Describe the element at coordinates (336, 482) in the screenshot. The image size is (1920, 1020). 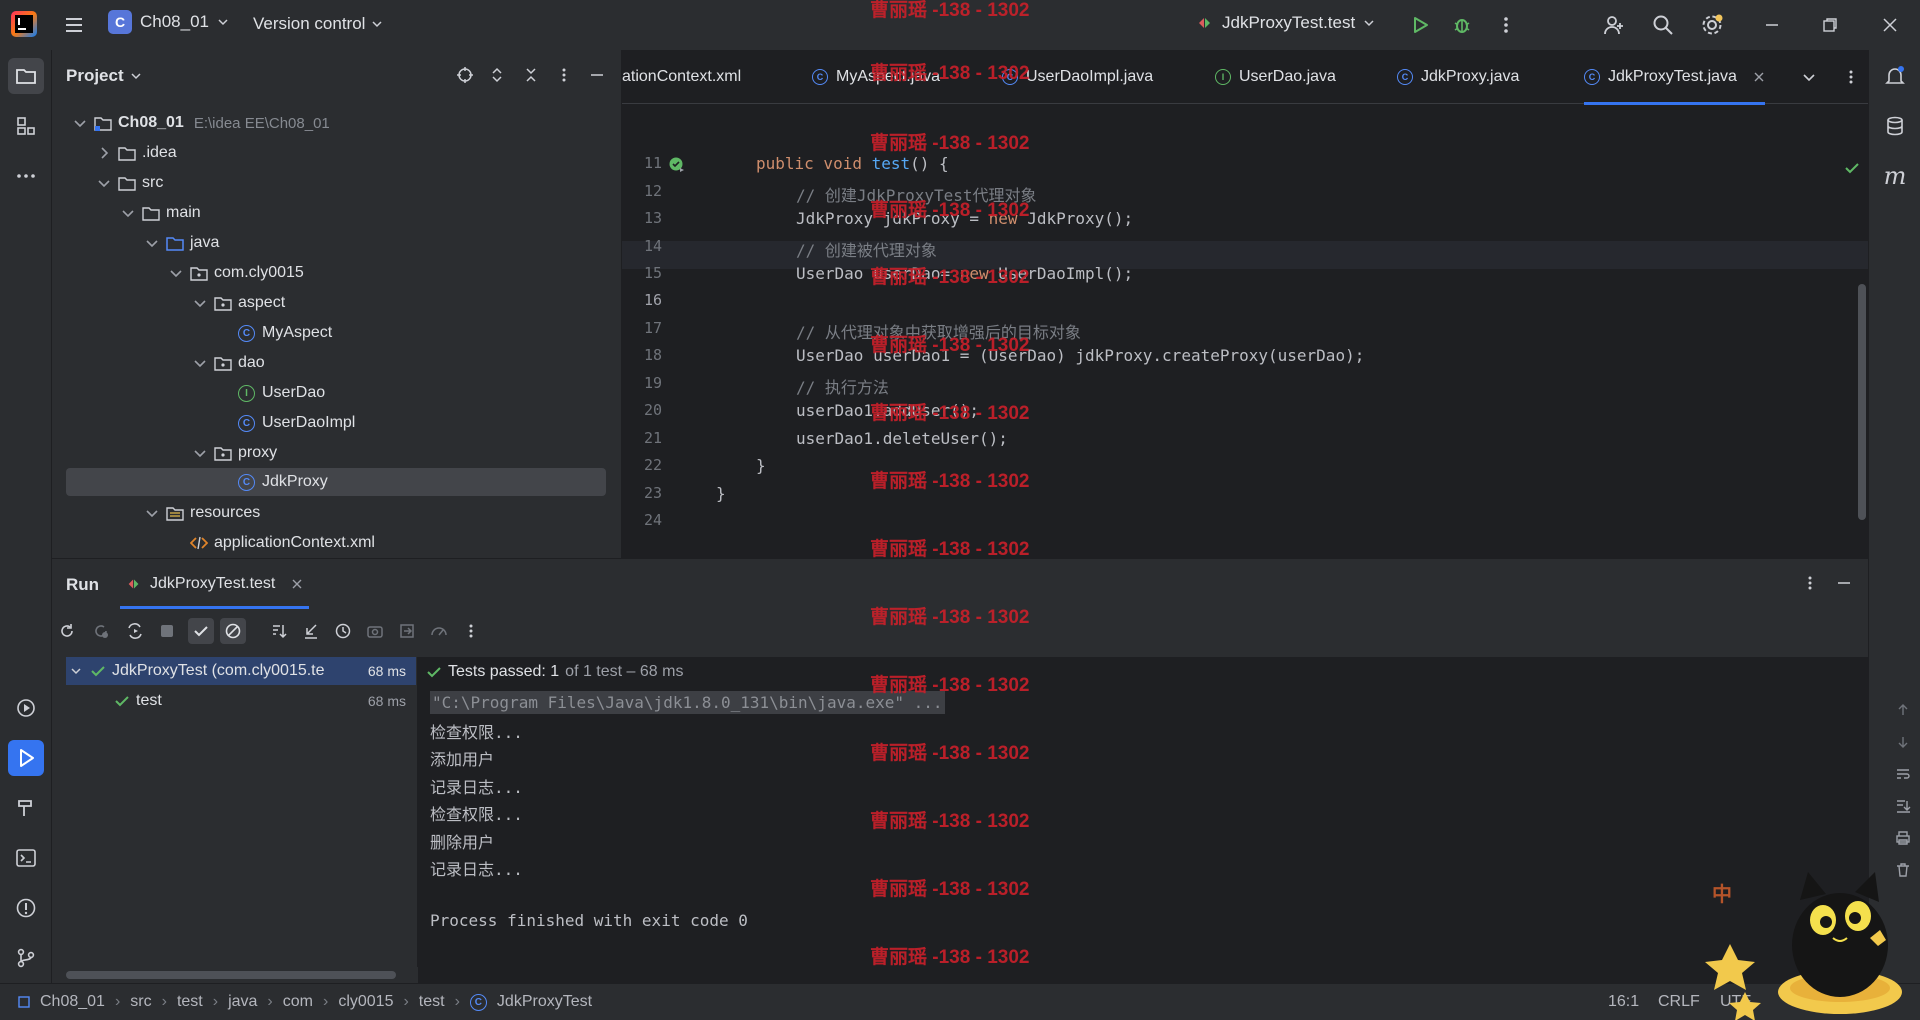
I see `tree-item-jdkproxy: C JdkProxy` at that location.